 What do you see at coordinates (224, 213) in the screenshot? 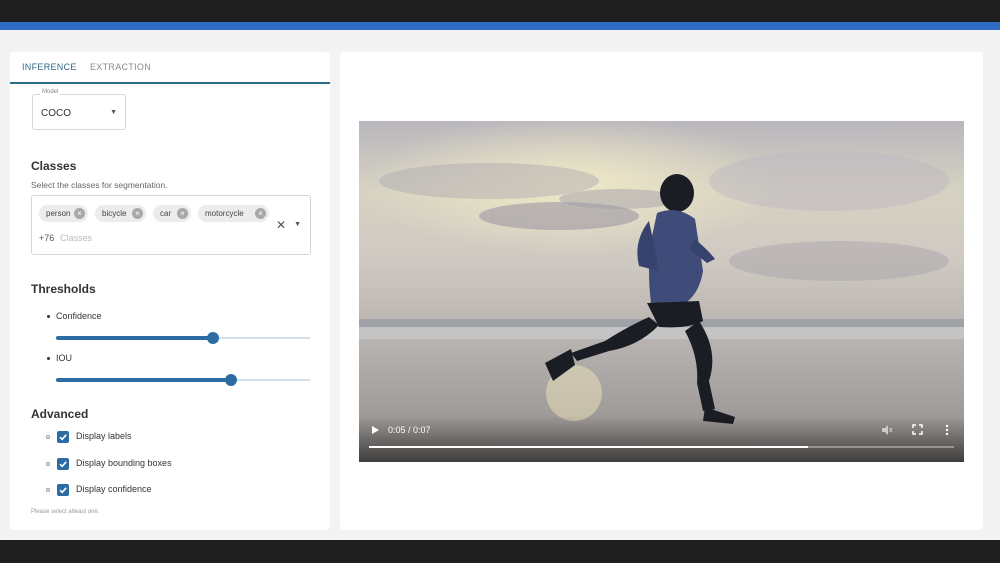
I see `chip-label: motorcycle` at bounding box center [224, 213].